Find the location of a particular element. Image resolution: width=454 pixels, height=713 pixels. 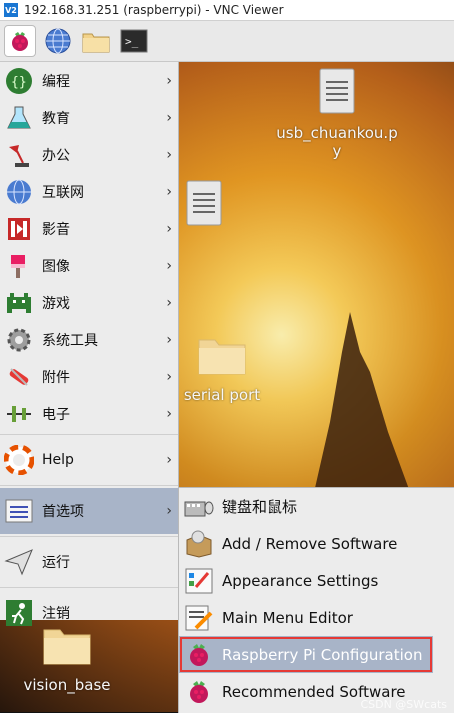

menu-item-logout: 注销 is located at coordinates (89, 613).